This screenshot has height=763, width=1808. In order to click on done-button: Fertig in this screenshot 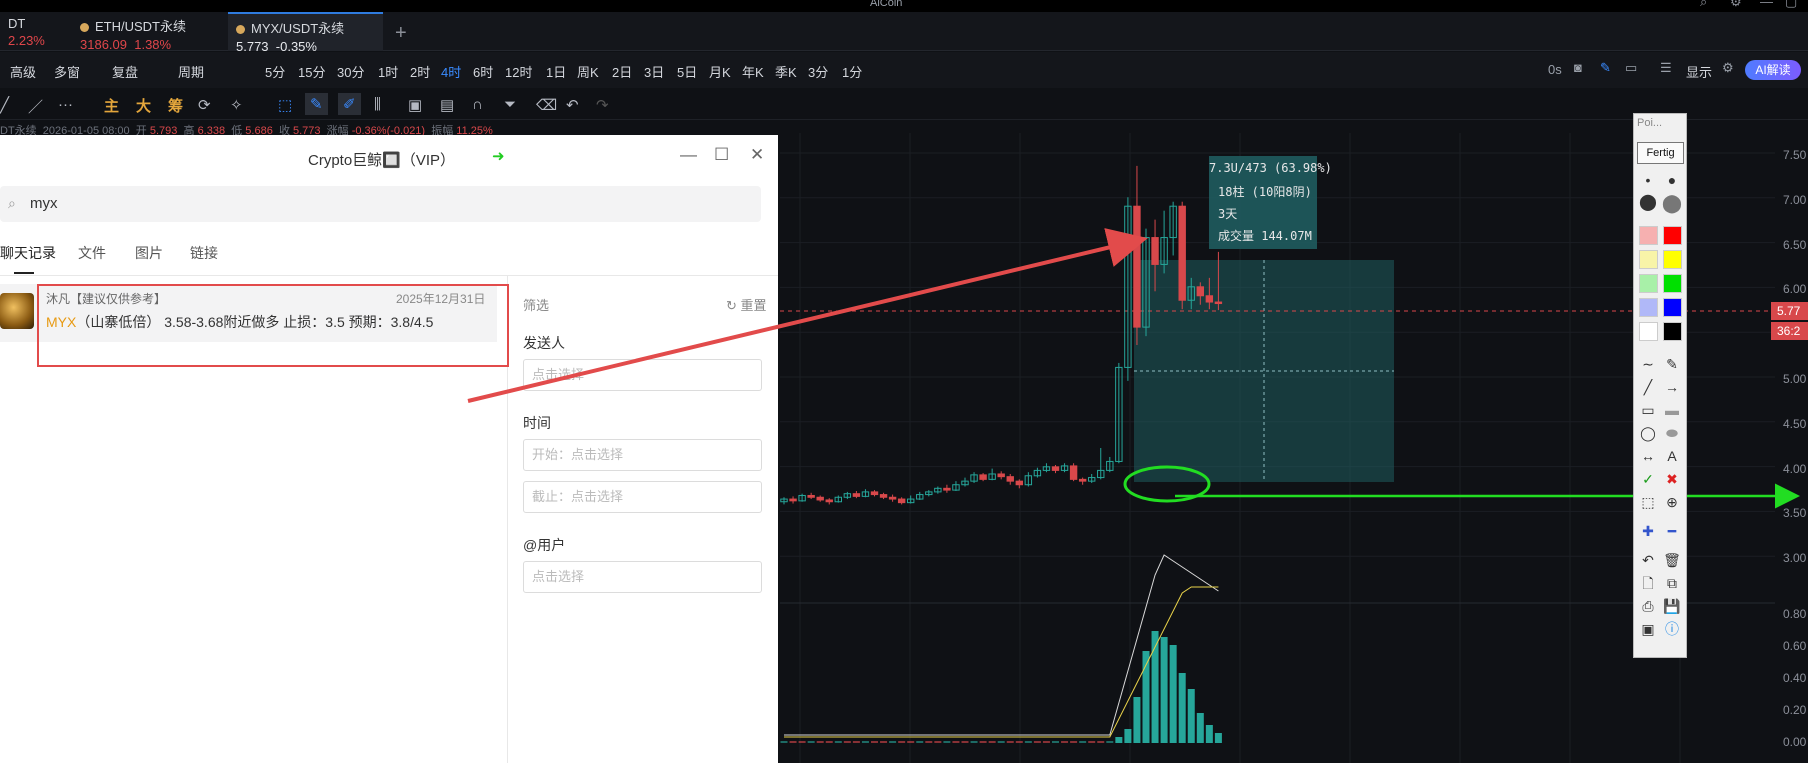, I will do `click(1660, 153)`.